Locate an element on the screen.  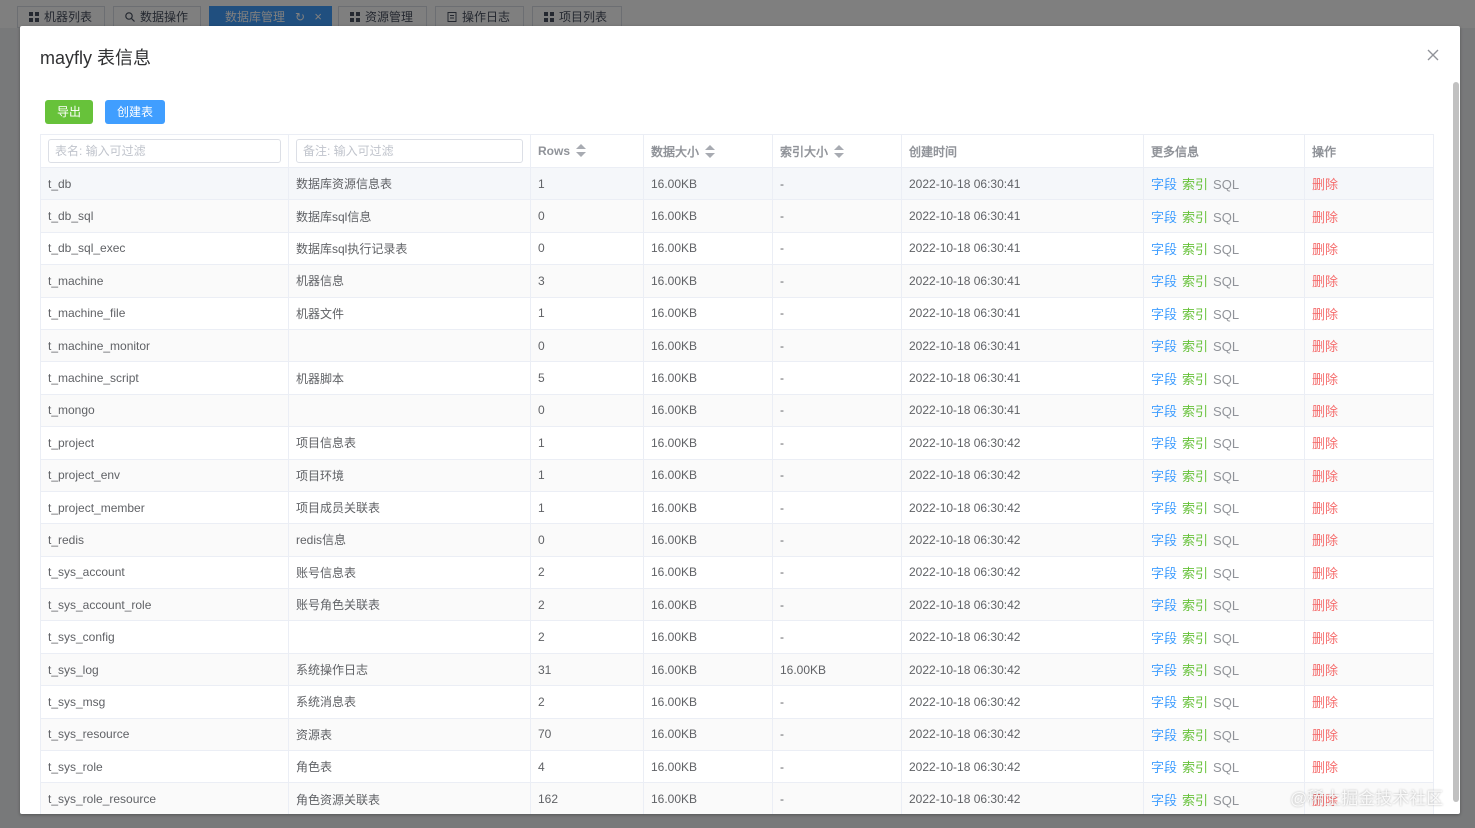
export-button: 导出 is located at coordinates (69, 112).